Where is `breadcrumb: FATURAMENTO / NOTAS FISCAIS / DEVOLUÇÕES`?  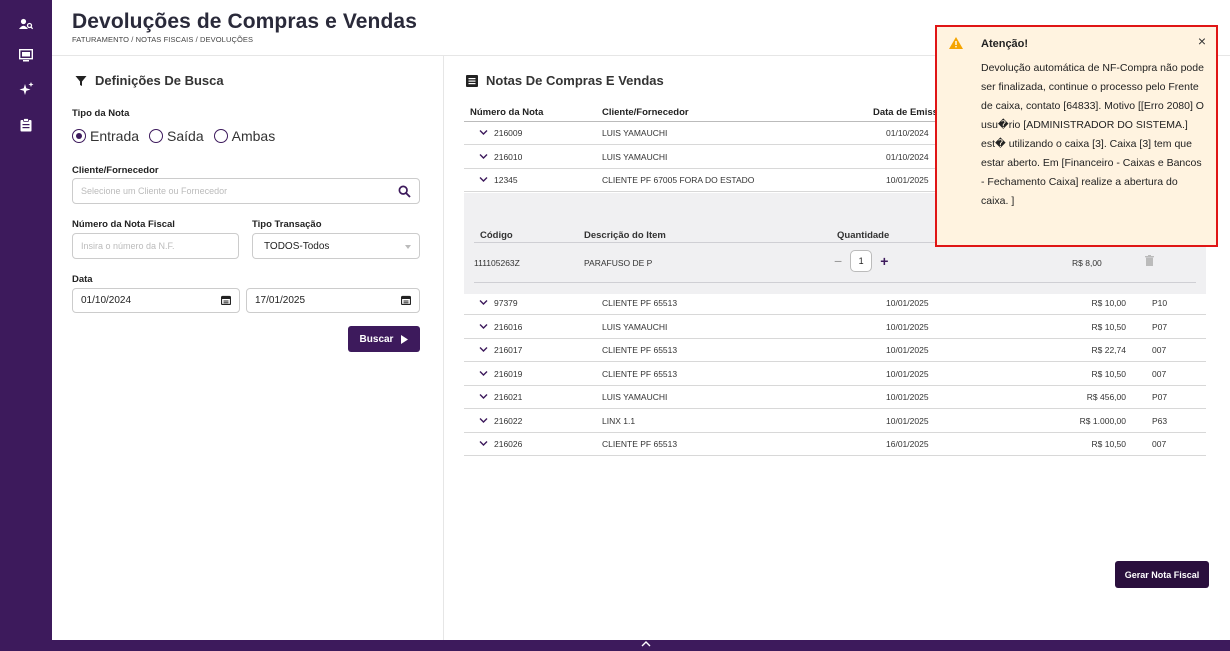 breadcrumb: FATURAMENTO / NOTAS FISCAIS / DEVOLUÇÕES is located at coordinates (163, 39).